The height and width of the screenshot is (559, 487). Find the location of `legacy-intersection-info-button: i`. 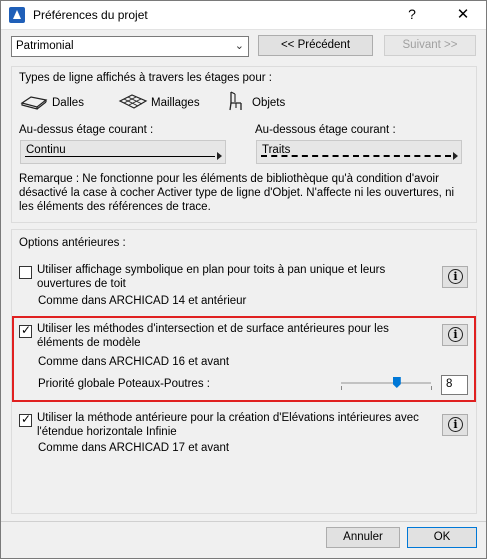

legacy-intersection-info-button: i is located at coordinates (455, 335).